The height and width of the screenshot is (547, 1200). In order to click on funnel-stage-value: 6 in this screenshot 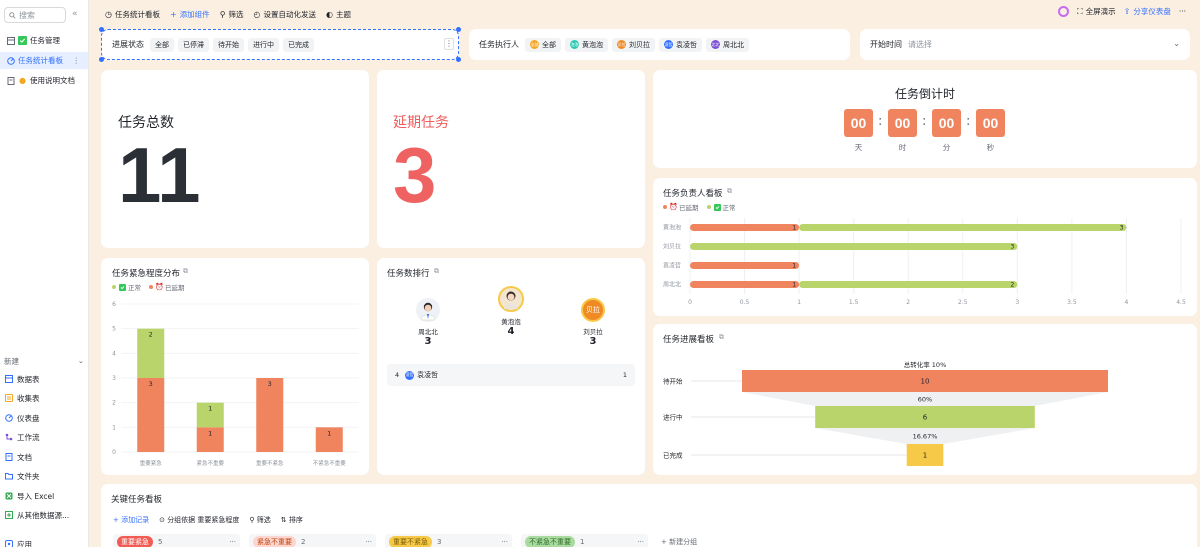, I will do `click(925, 418)`.